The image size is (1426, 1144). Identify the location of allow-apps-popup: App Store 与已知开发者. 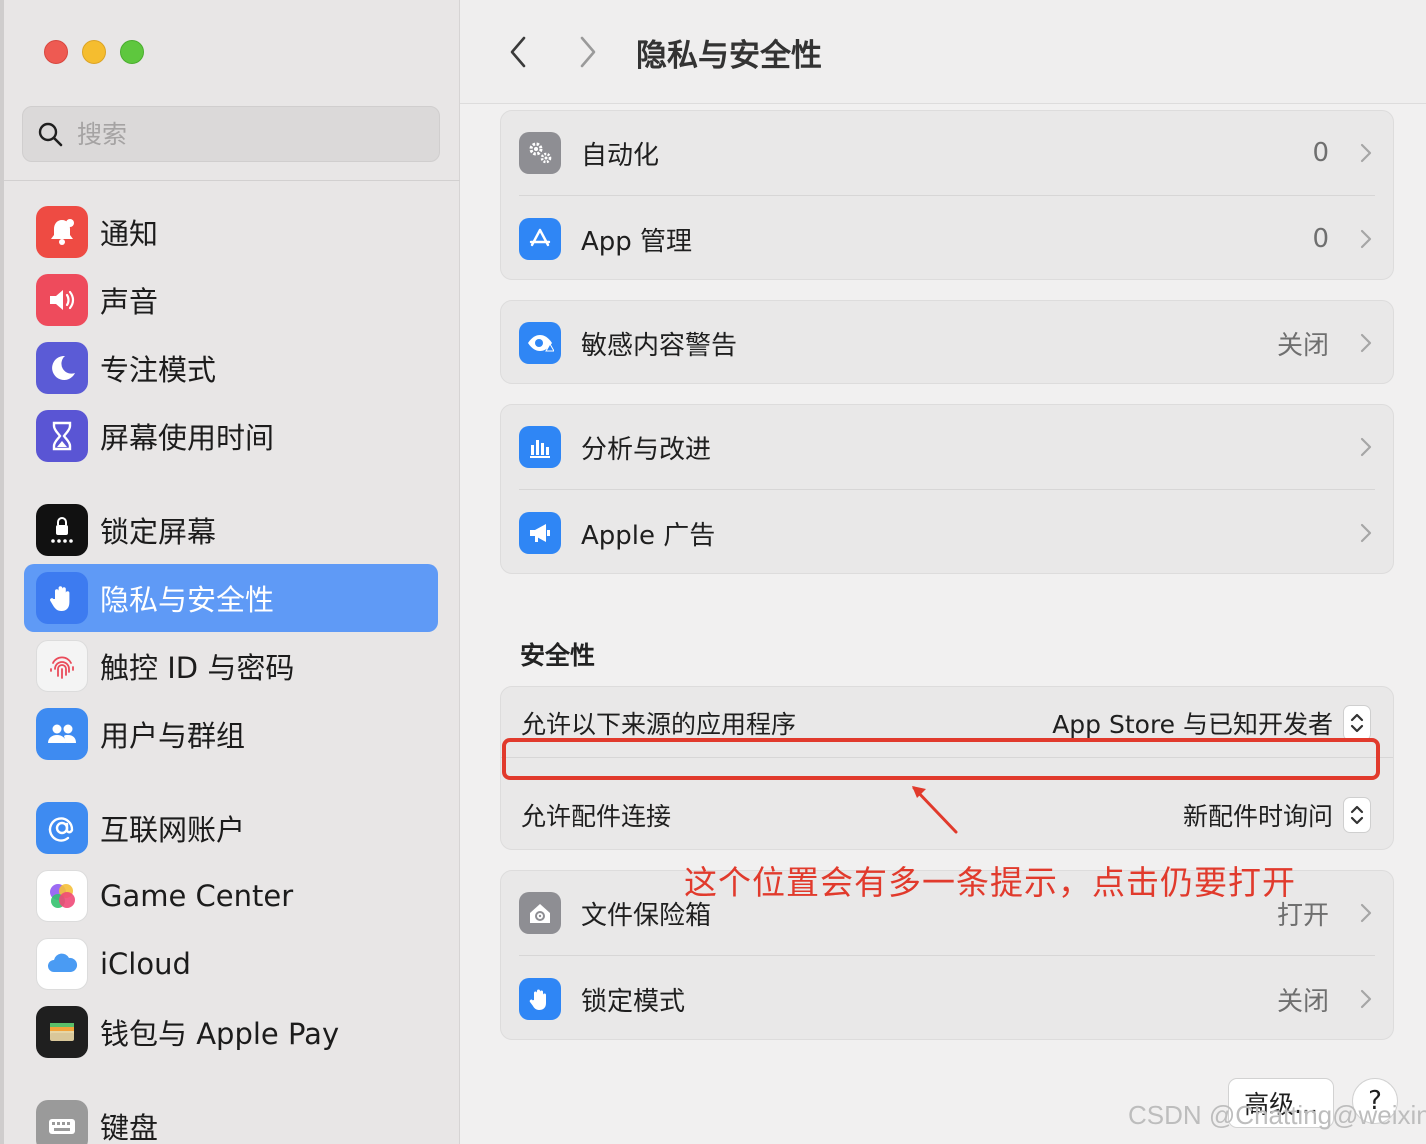
(1211, 723).